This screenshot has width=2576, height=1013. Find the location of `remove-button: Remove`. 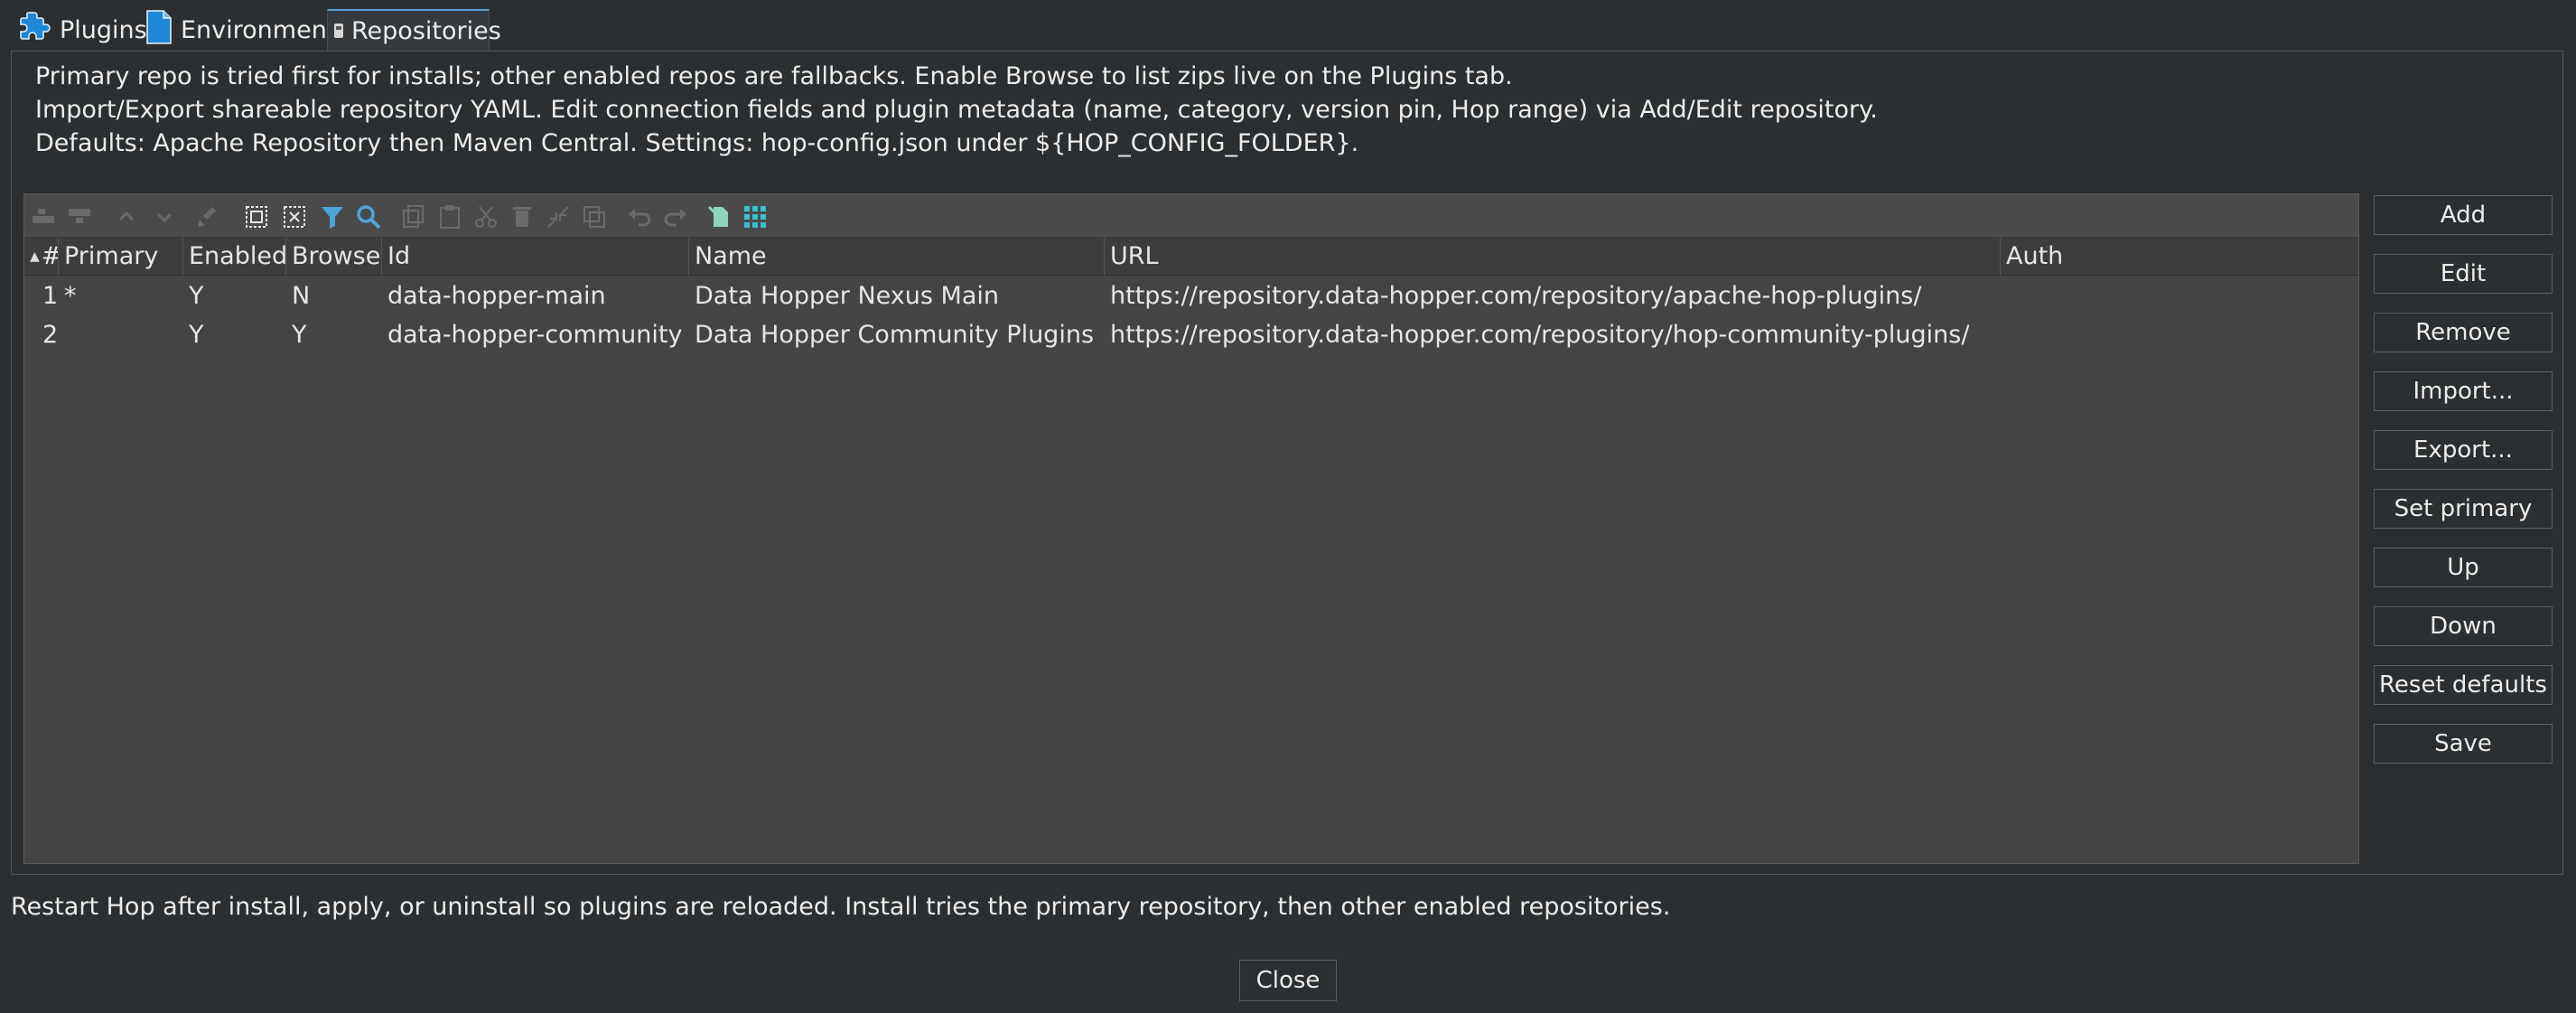

remove-button: Remove is located at coordinates (2463, 332).